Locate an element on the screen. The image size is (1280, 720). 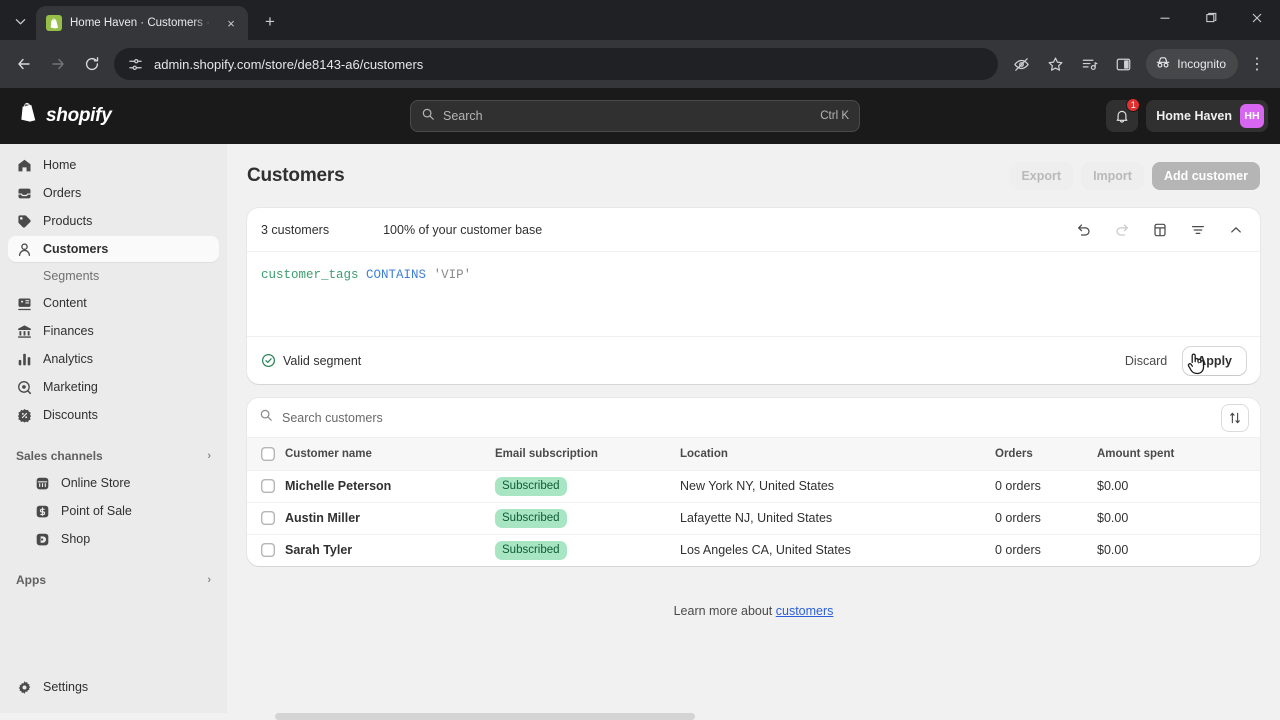
sidebar-item-settings: Settings is located at coordinates (113, 687).